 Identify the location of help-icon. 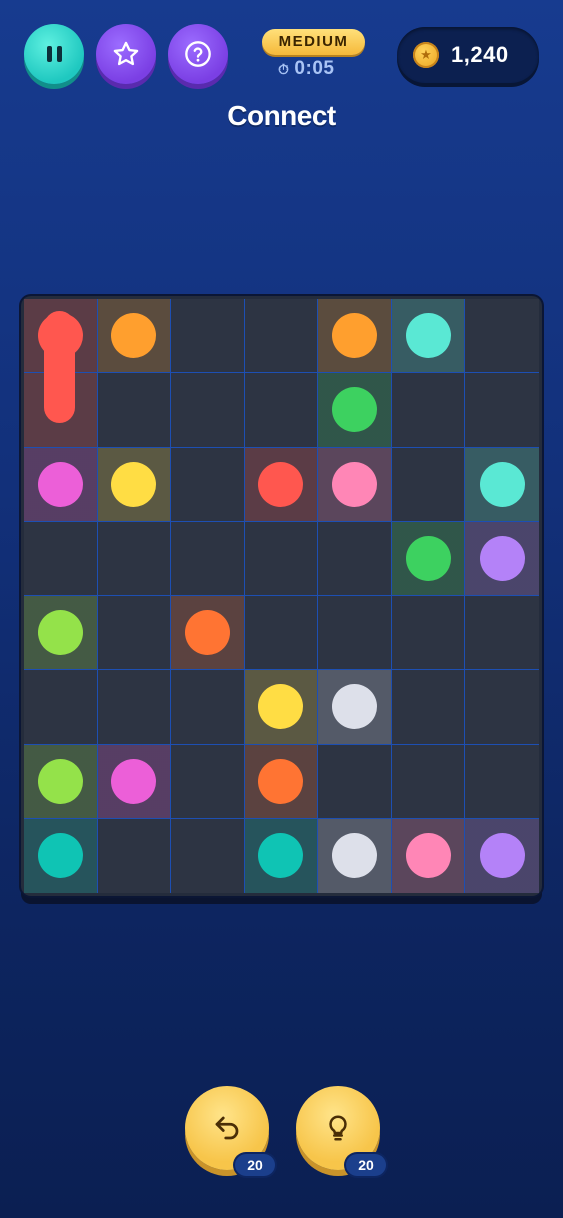
(198, 54).